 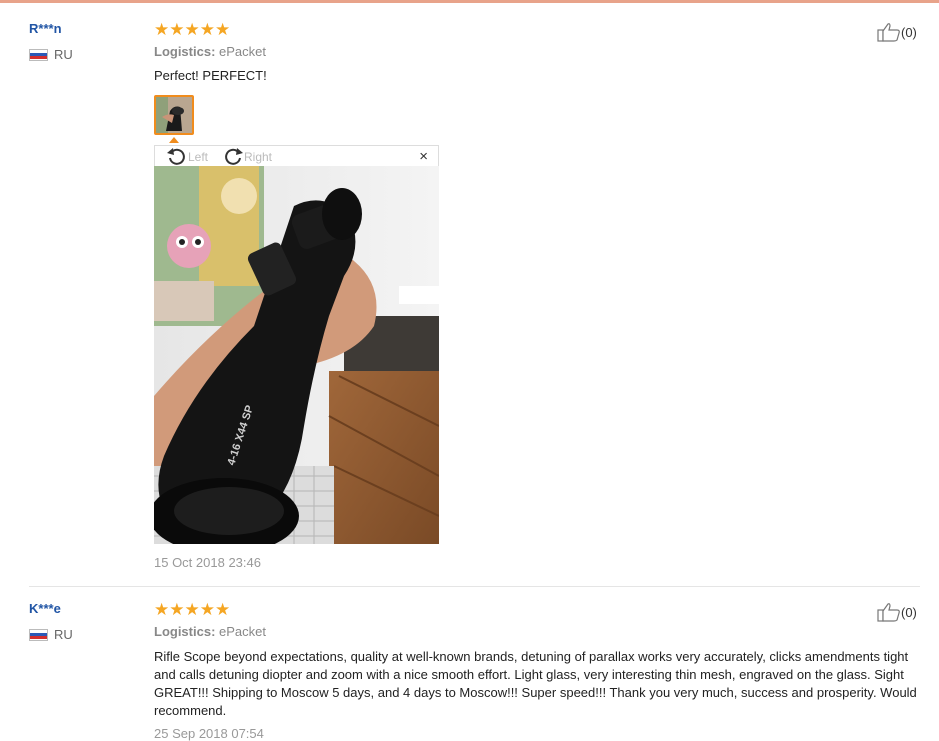 I want to click on rotate-right-label: Right, so click(x=258, y=157).